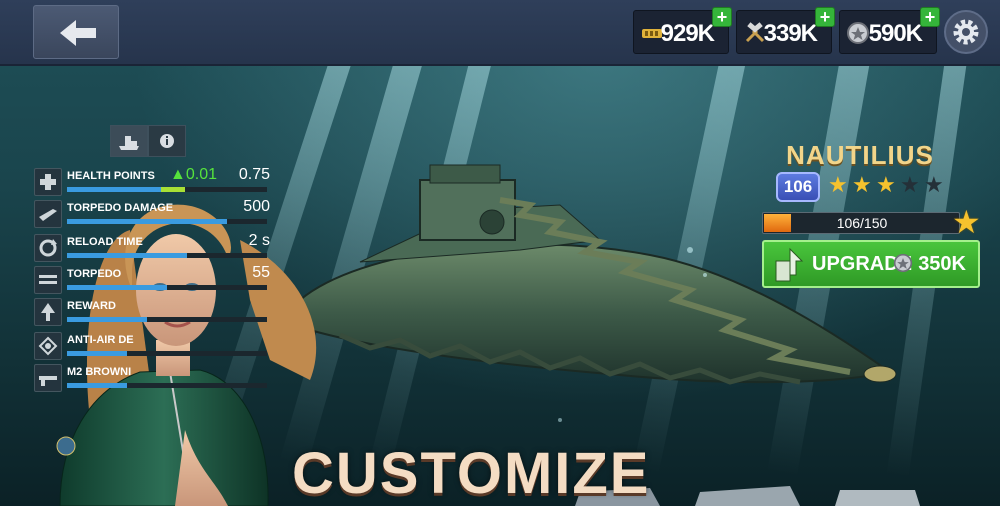 The width and height of the screenshot is (1000, 506). I want to click on add-silver-button: +, so click(930, 17).